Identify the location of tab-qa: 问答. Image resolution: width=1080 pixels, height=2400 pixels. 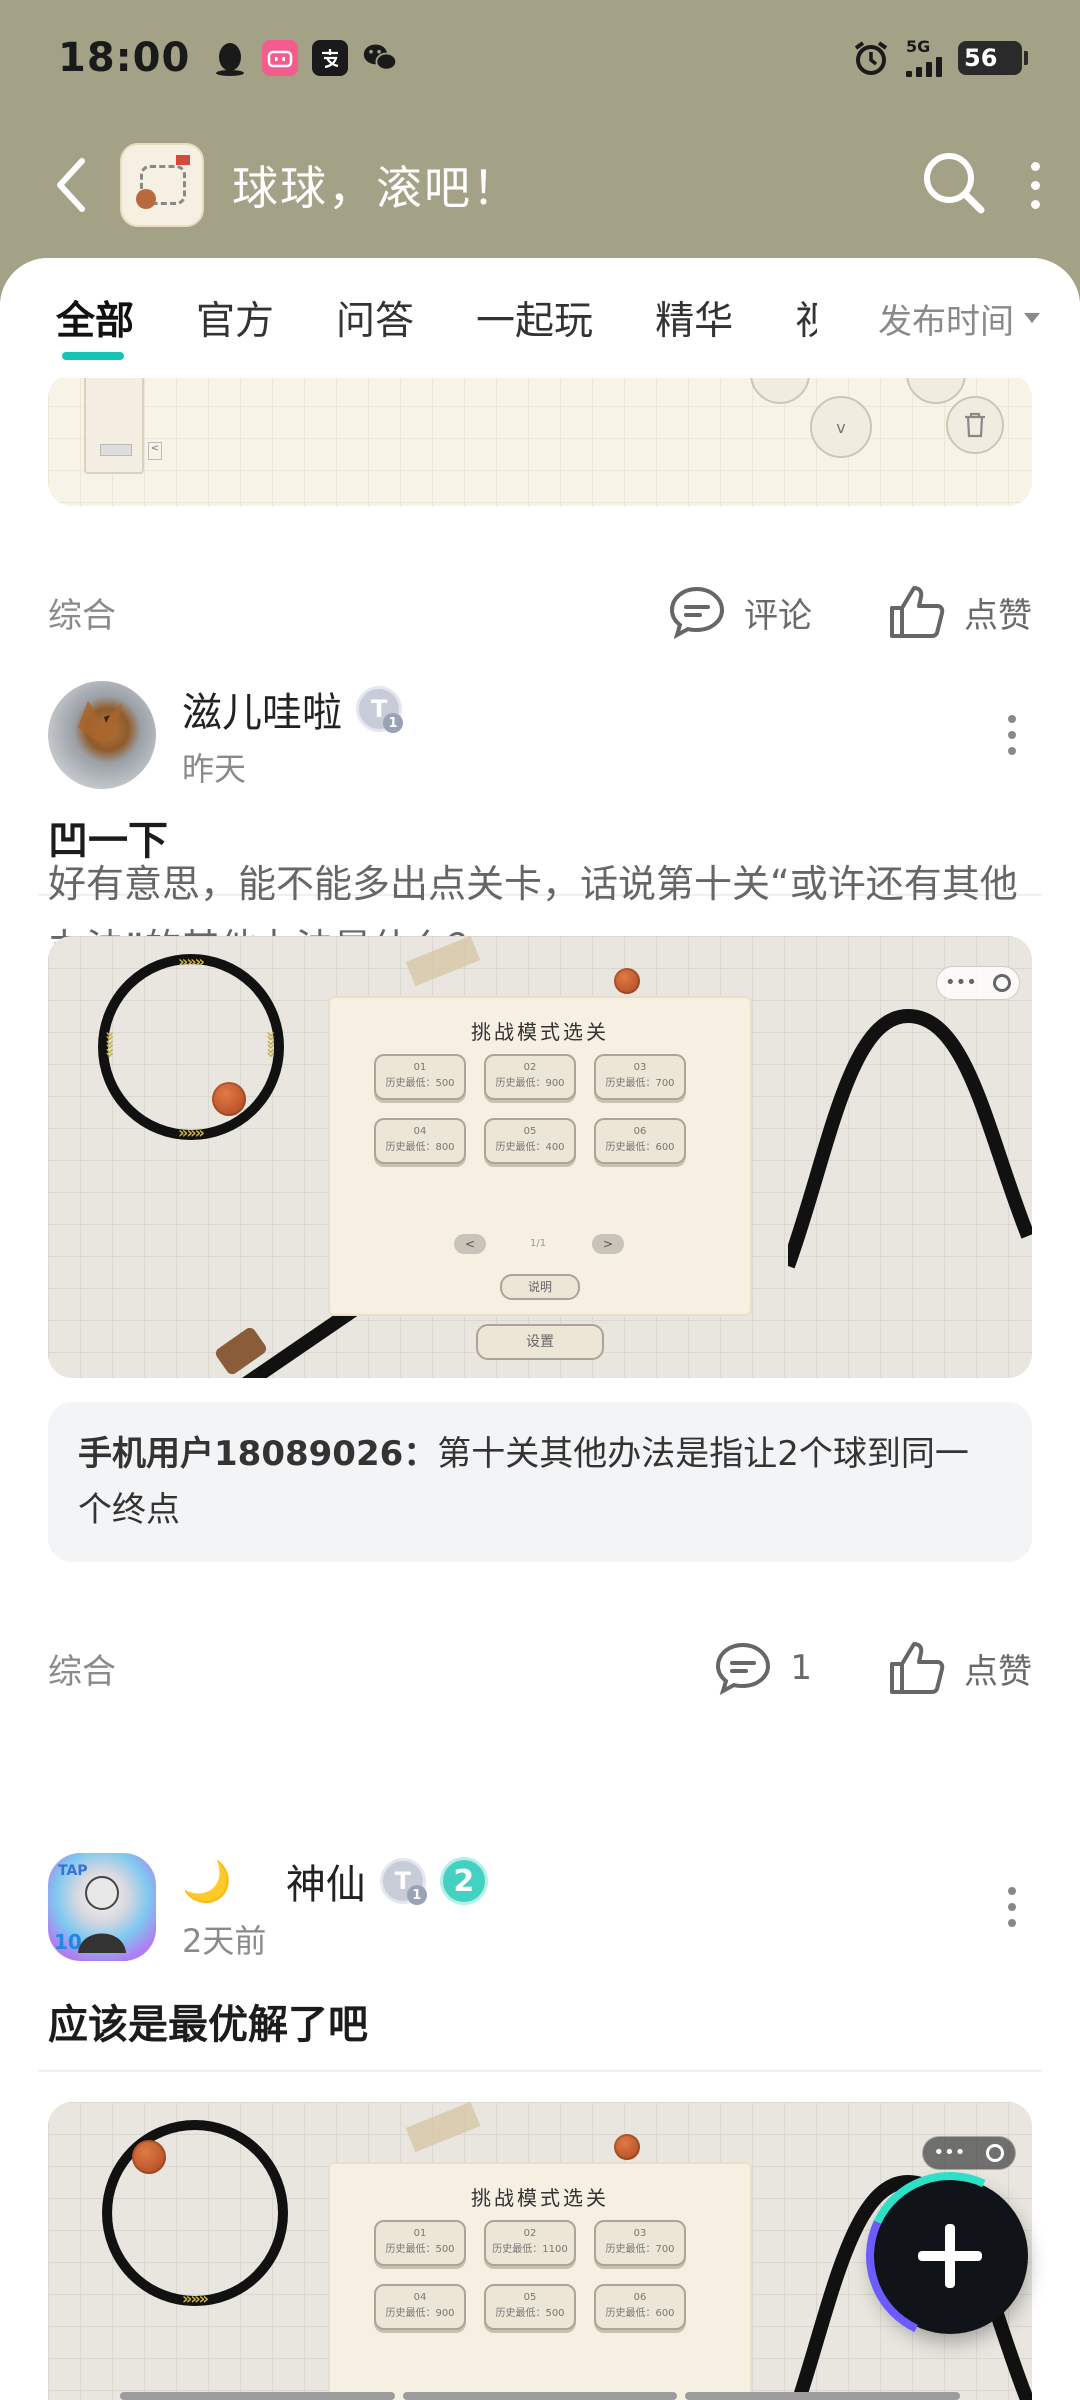
(375, 318).